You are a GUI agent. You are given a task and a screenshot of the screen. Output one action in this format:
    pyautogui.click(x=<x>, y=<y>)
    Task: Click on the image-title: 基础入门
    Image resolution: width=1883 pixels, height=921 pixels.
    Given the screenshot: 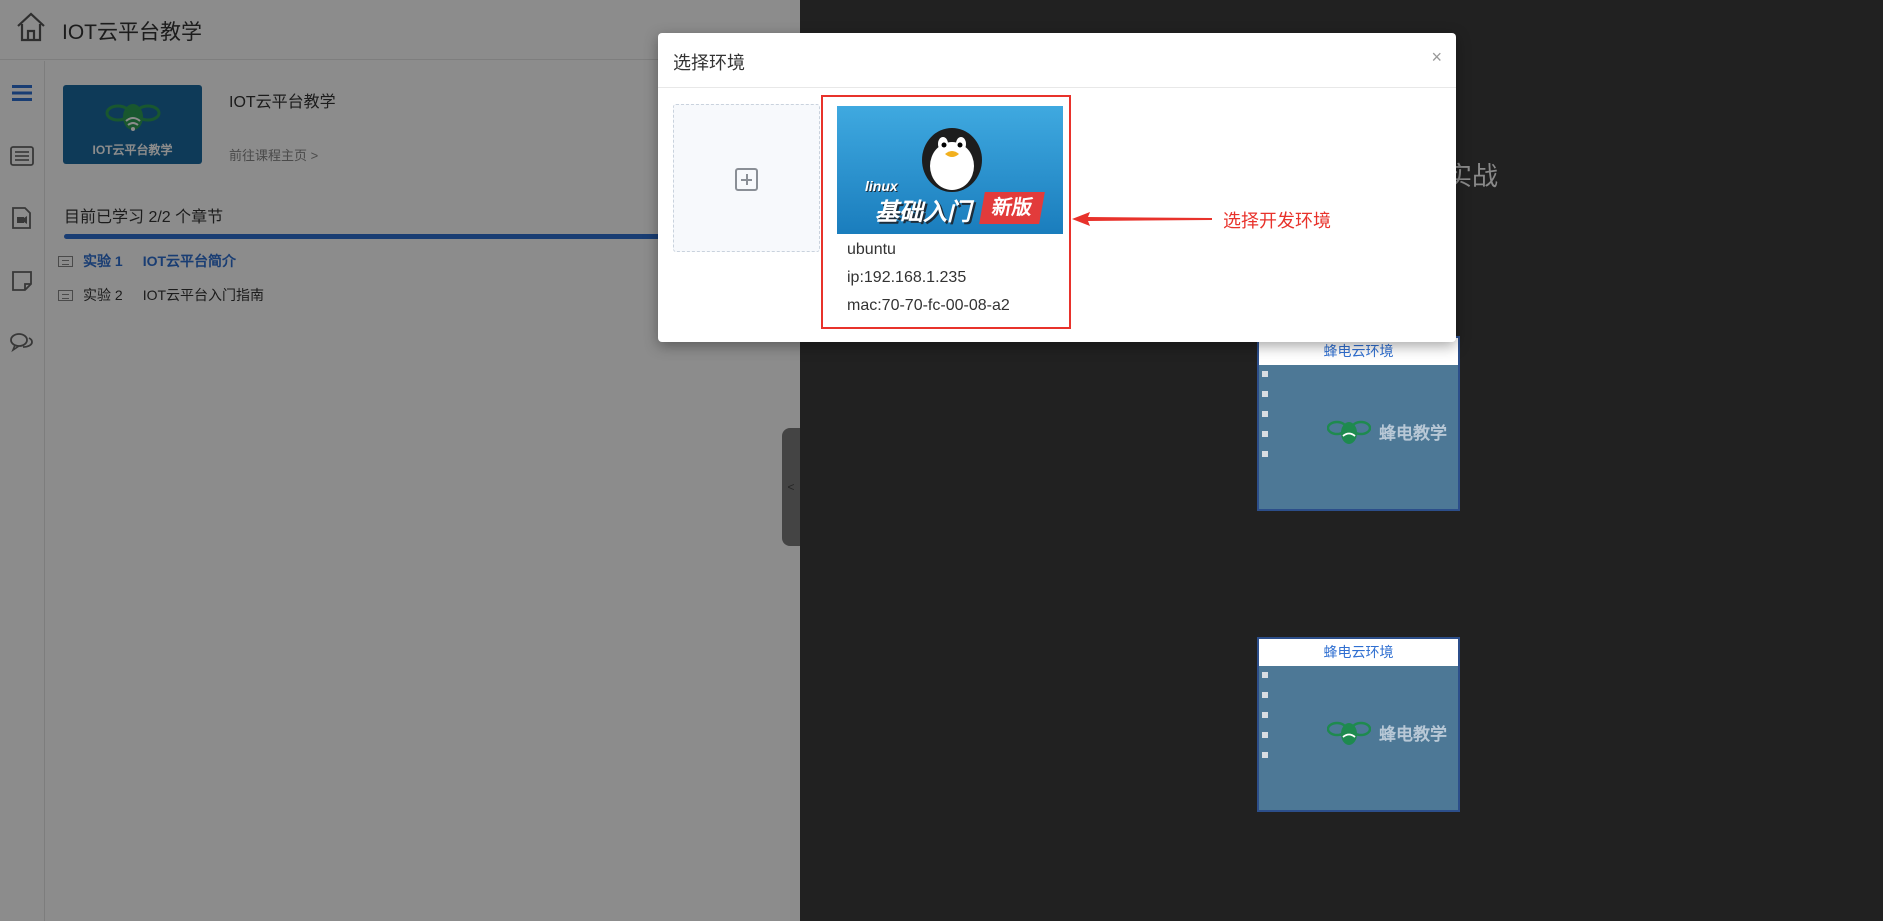 What is the action you would take?
    pyautogui.click(x=923, y=212)
    